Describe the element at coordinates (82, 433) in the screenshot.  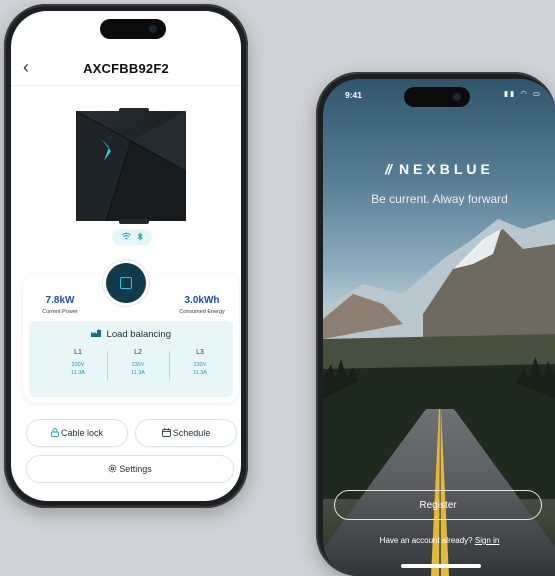
I see `cable-lock-label: Cable lock` at that location.